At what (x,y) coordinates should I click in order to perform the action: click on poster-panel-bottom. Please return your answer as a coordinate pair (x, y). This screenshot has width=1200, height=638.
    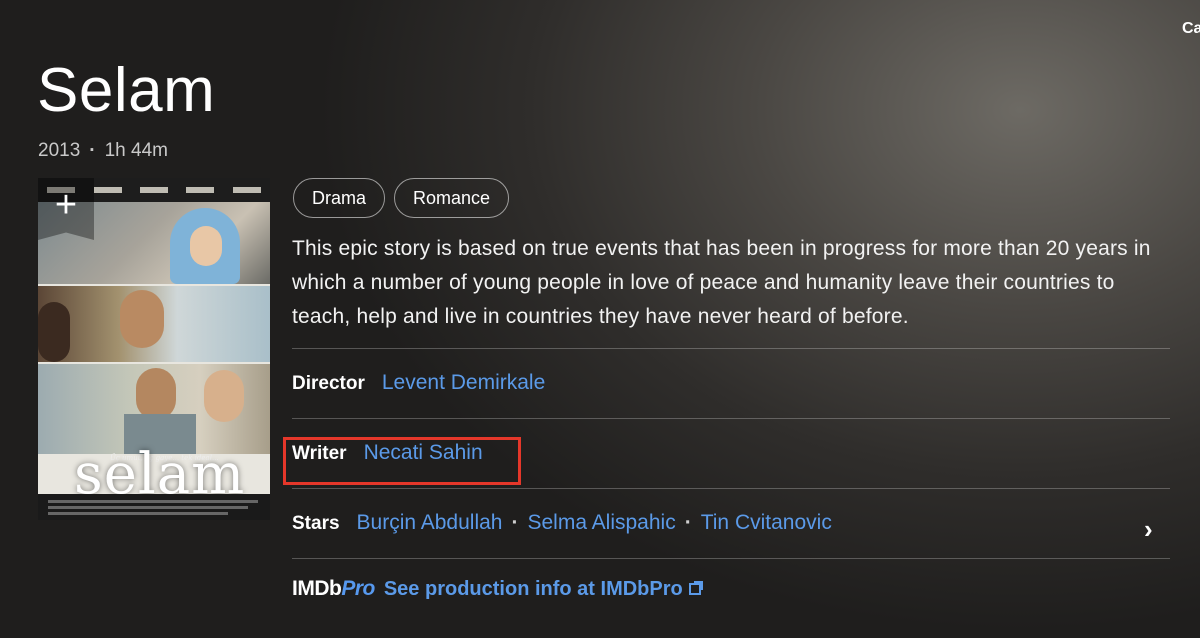
    Looking at the image, I should click on (154, 409).